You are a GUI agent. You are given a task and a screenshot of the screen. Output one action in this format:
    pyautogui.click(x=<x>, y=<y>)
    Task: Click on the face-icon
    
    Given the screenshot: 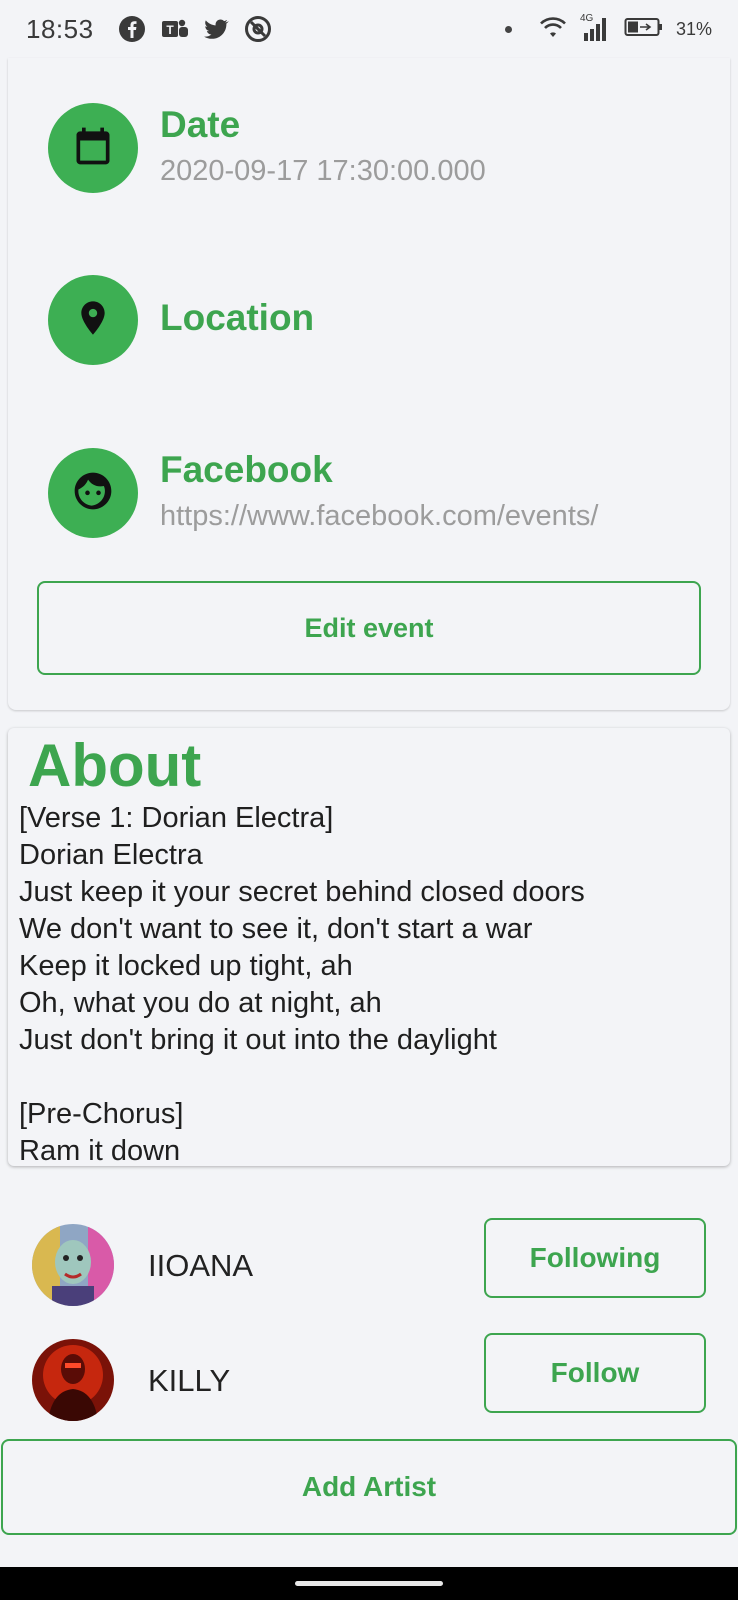 What is the action you would take?
    pyautogui.click(x=93, y=493)
    